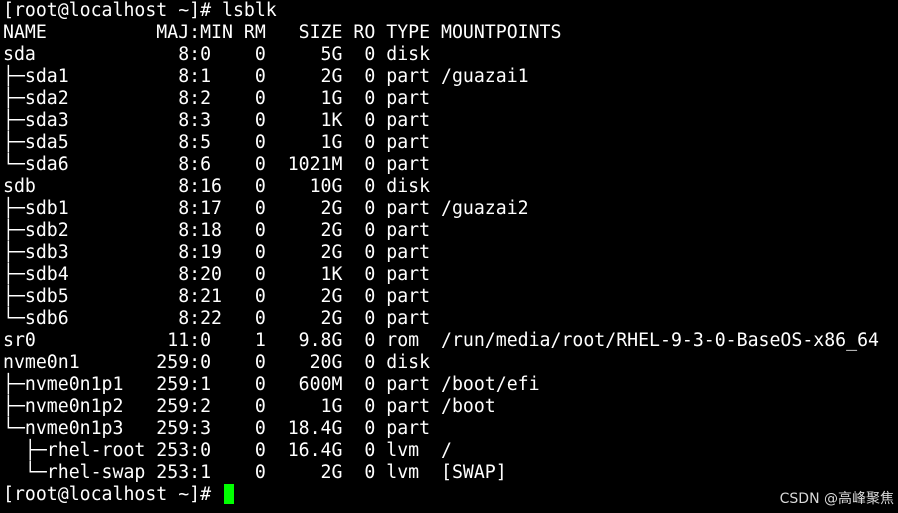 The height and width of the screenshot is (513, 898). Describe the element at coordinates (836, 499) in the screenshot. I see `watermark-text: CSDN @高峰聚焦` at that location.